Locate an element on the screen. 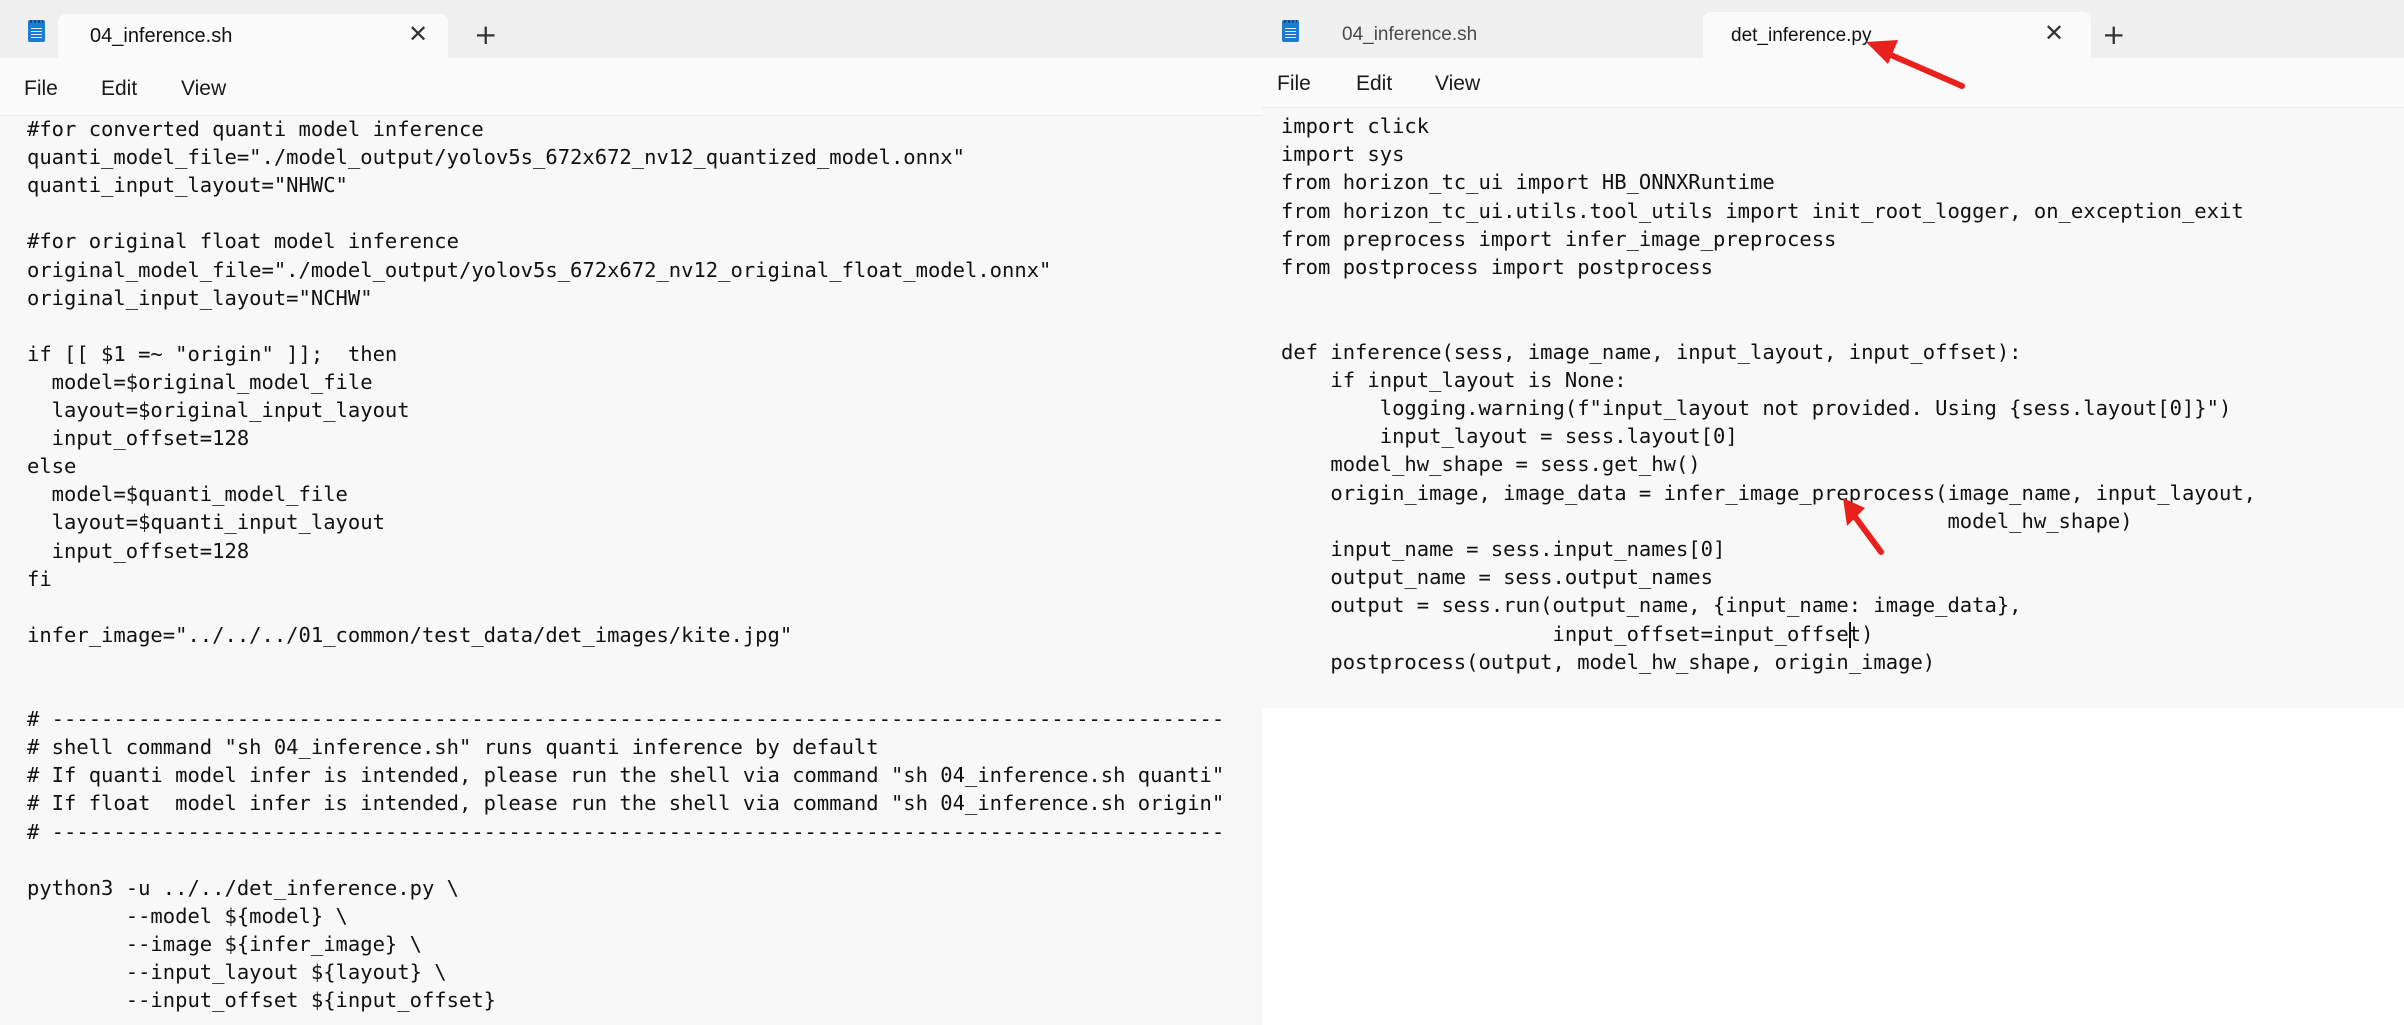 Image resolution: width=2404 pixels, height=1025 pixels. text-cursor is located at coordinates (1850, 634).